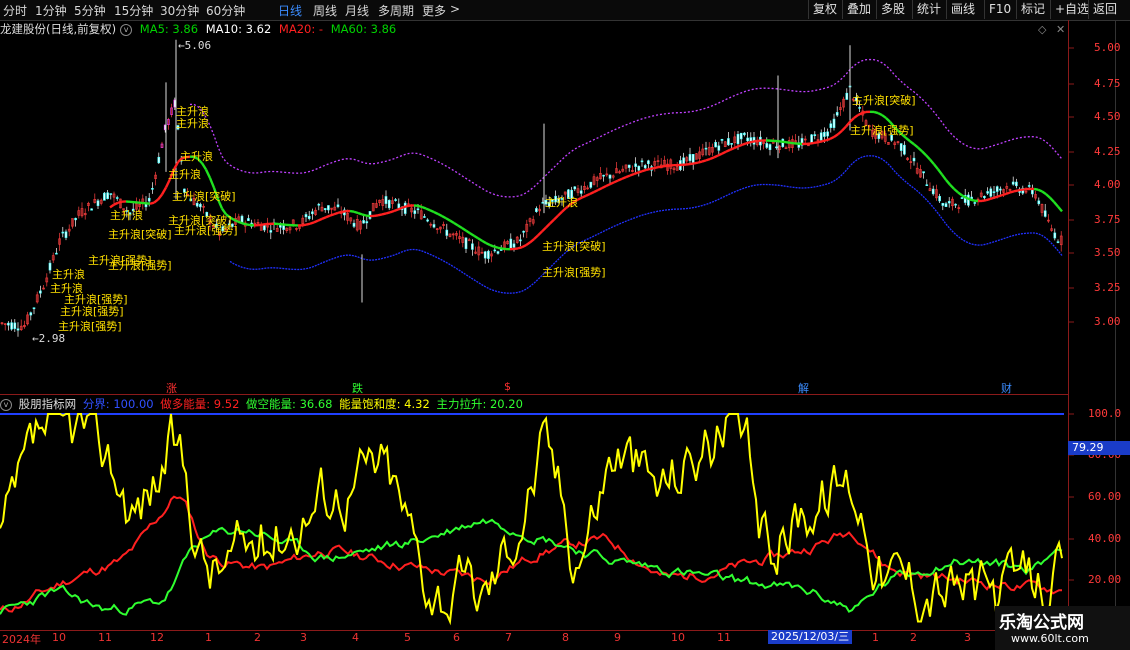  Describe the element at coordinates (1062, 628) in the screenshot. I see `watermark: 乐淘公式网 www.60lt.com` at that location.